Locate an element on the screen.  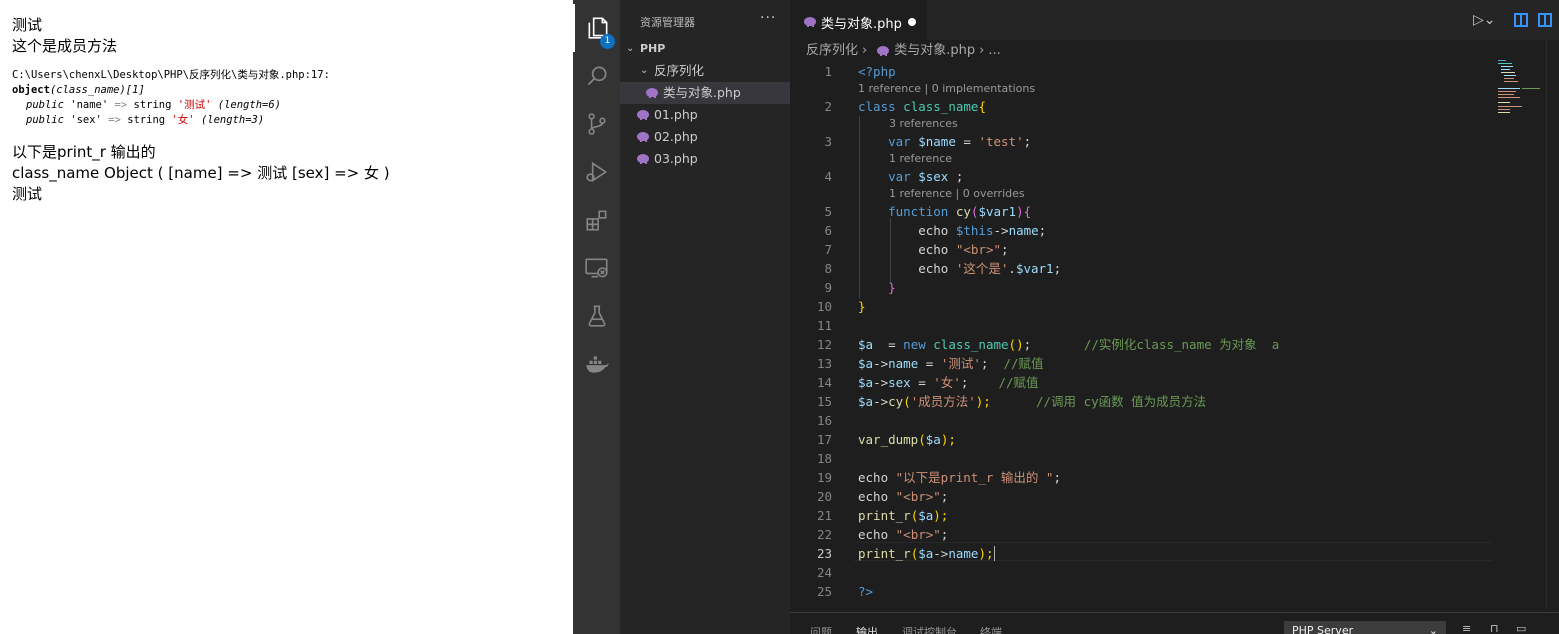
chevron-right-icon: › is located at coordinates (982, 50).